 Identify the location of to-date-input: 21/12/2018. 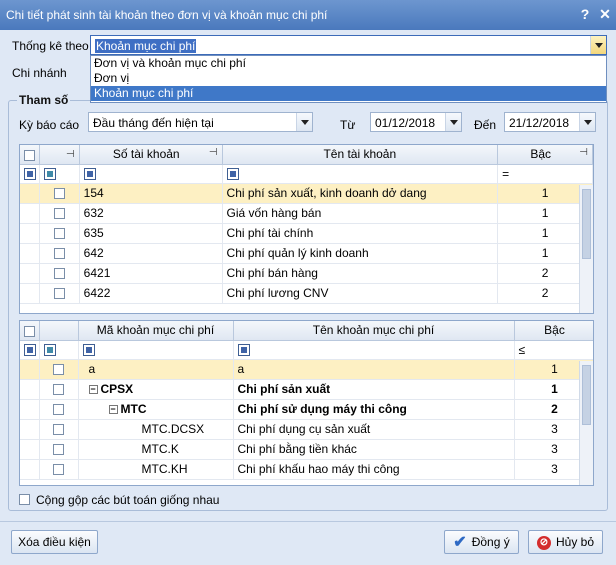
(550, 122).